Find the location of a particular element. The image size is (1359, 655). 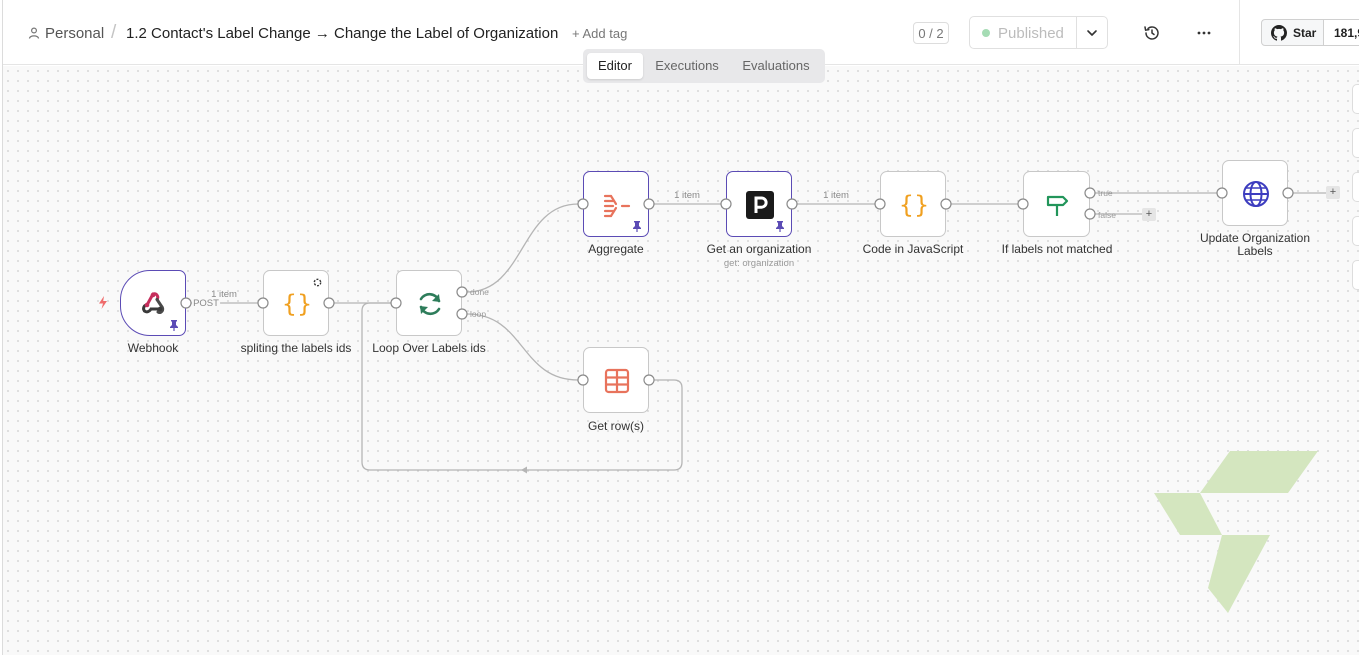

tab-evaluations: Evaluations is located at coordinates (776, 66).